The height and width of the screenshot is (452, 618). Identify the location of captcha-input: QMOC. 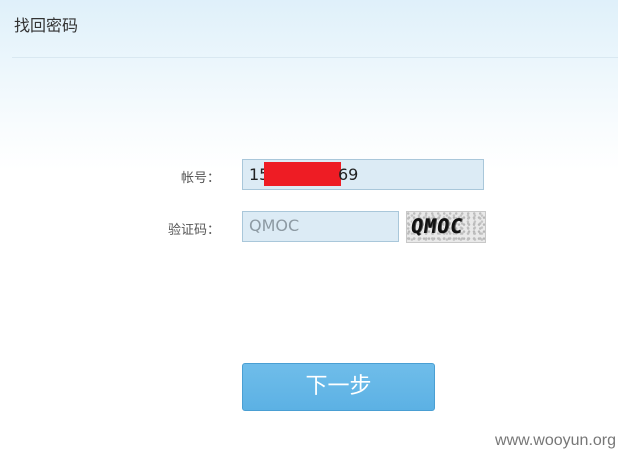
(320, 226).